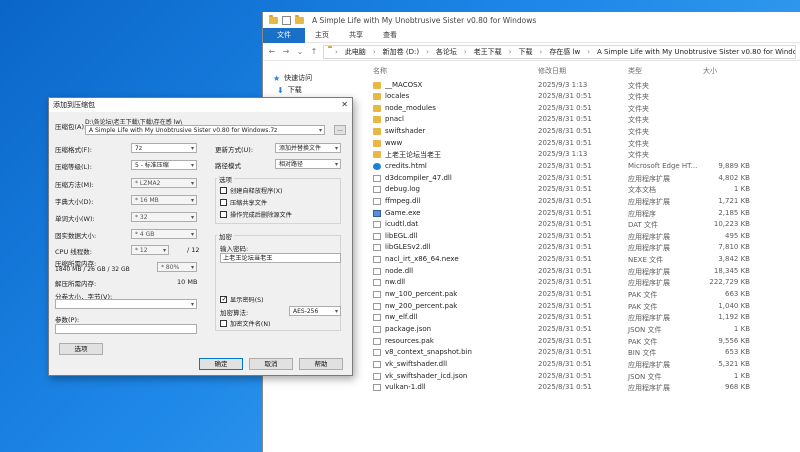 The image size is (800, 452). I want to click on mem-percent-select: * 80% ▾, so click(177, 267).